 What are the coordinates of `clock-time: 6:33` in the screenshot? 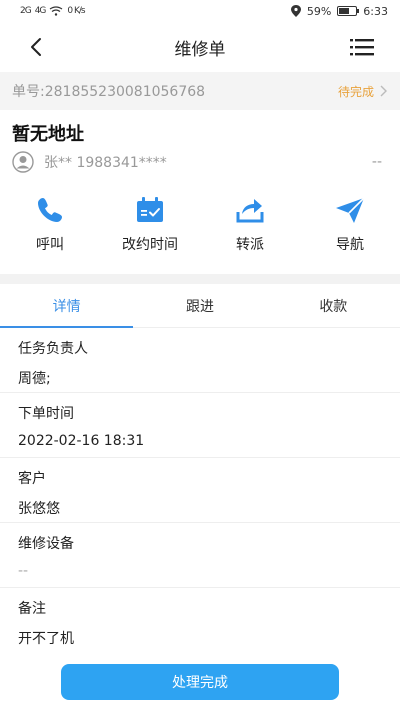 It's located at (375, 11).